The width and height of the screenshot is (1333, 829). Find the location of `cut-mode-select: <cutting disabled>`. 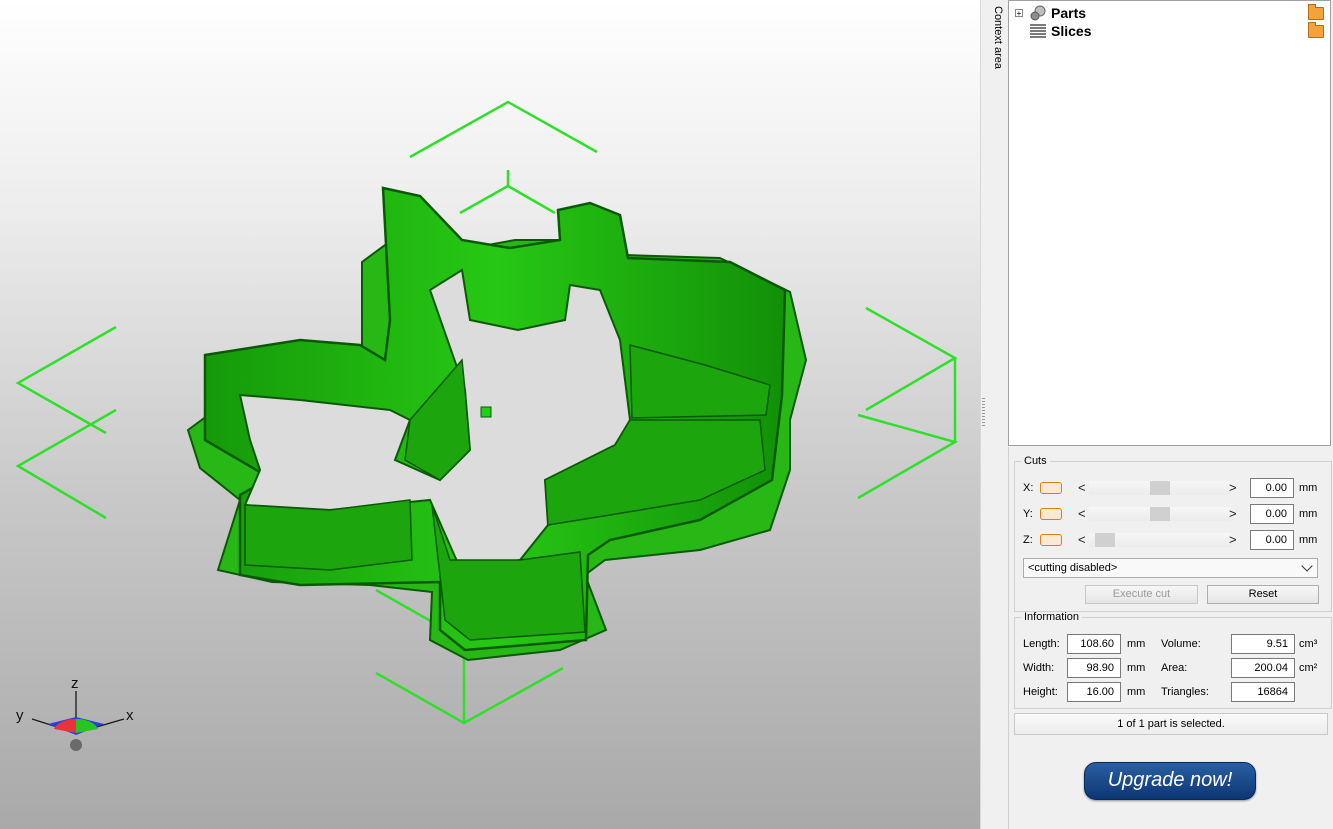

cut-mode-select: <cutting disabled> is located at coordinates (1170, 568).